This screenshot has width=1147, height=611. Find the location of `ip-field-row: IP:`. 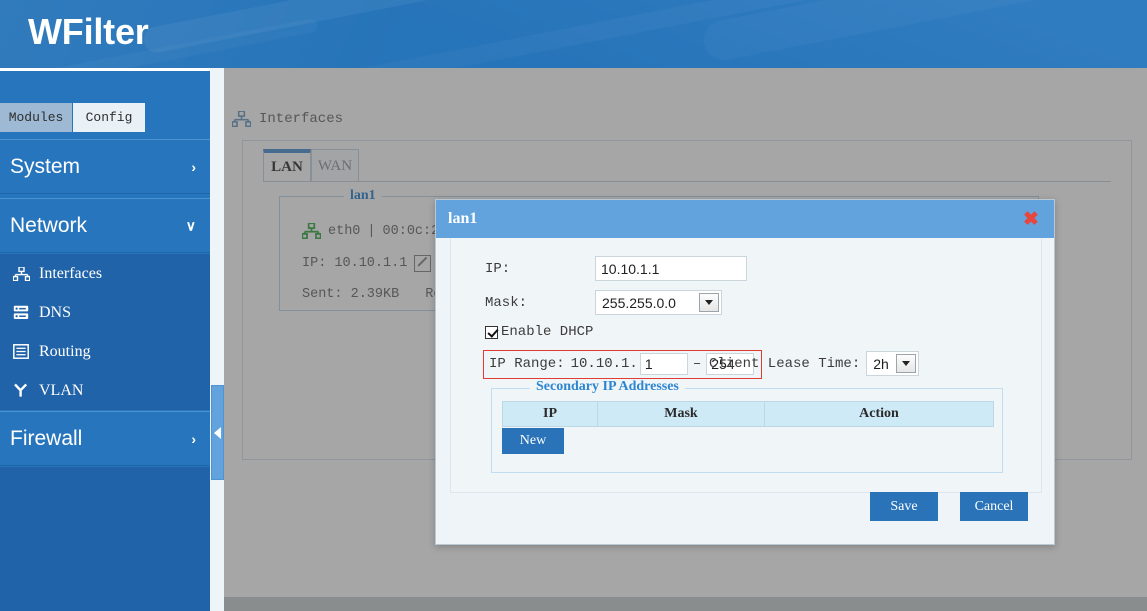

ip-field-row: IP: is located at coordinates (616, 268).